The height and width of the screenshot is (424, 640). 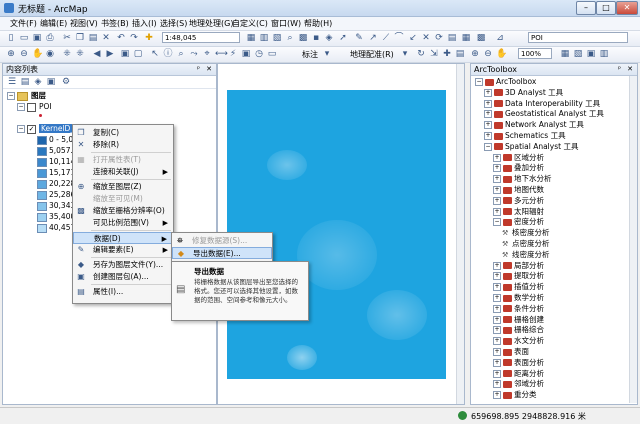 I want to click on toolbox-node: + 地下水分析, so click(x=522, y=179).